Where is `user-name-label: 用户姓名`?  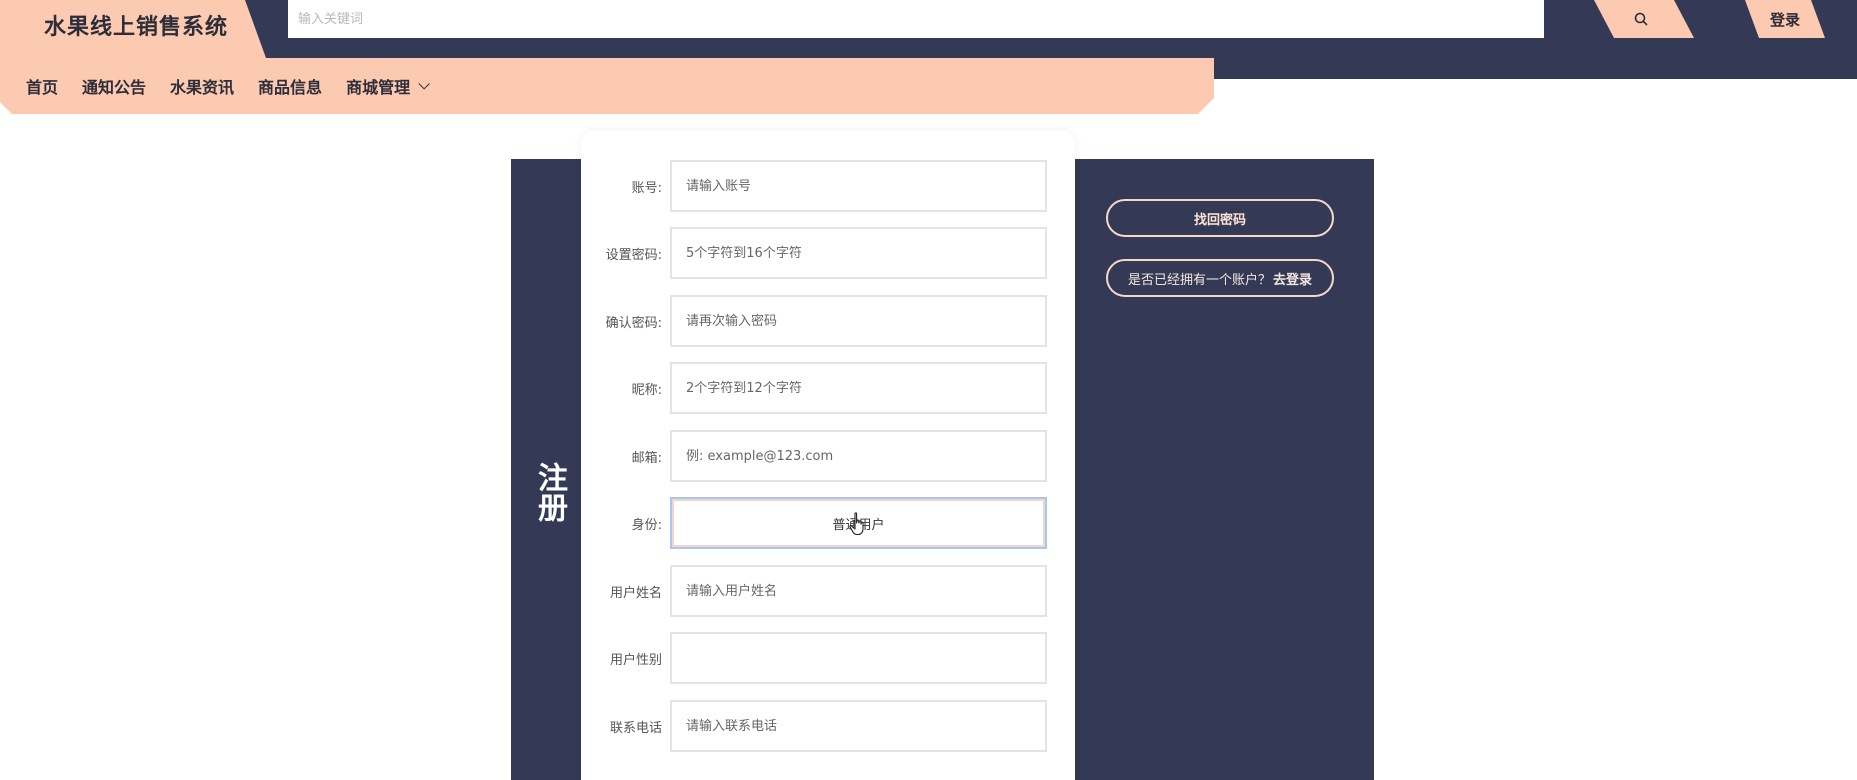 user-name-label: 用户姓名 is located at coordinates (635, 593).